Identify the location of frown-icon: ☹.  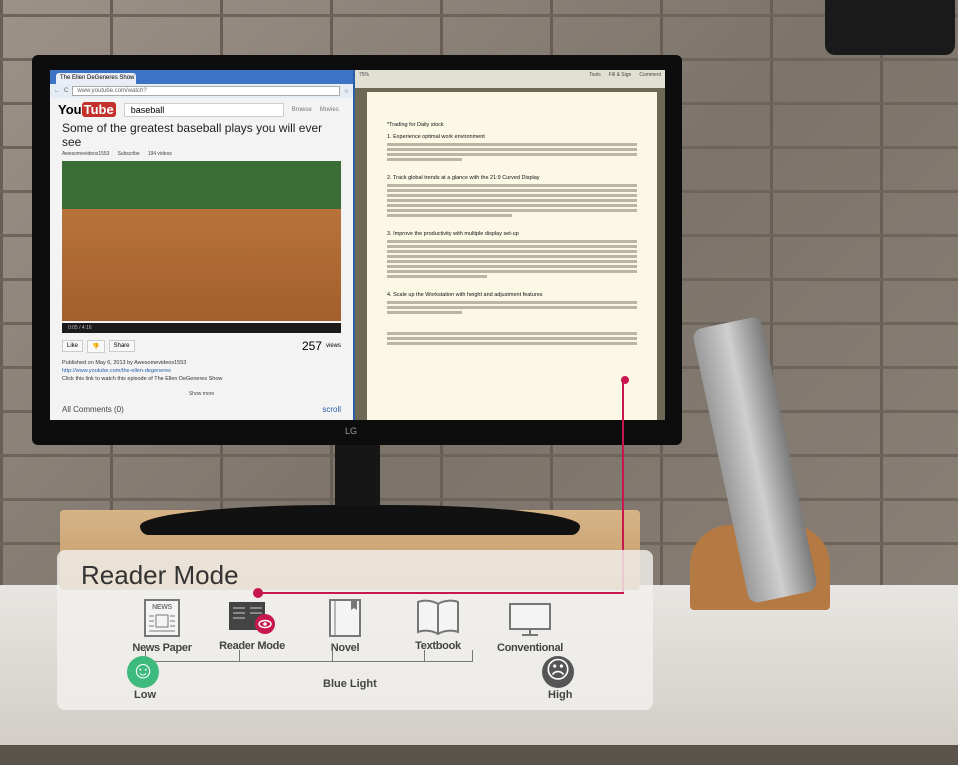
(558, 672).